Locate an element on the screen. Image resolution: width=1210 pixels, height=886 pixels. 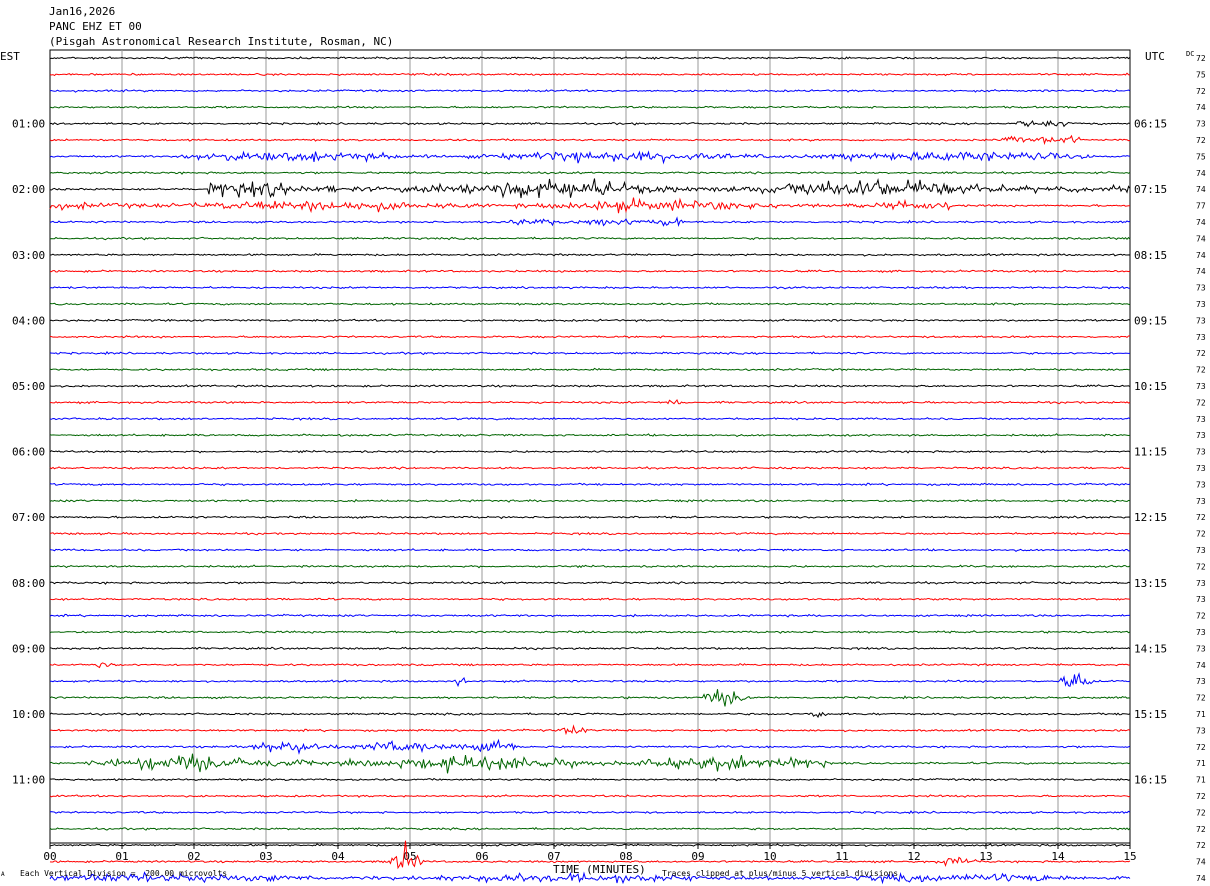
est-hour-label: 04:00 is located at coordinates (28, 320).